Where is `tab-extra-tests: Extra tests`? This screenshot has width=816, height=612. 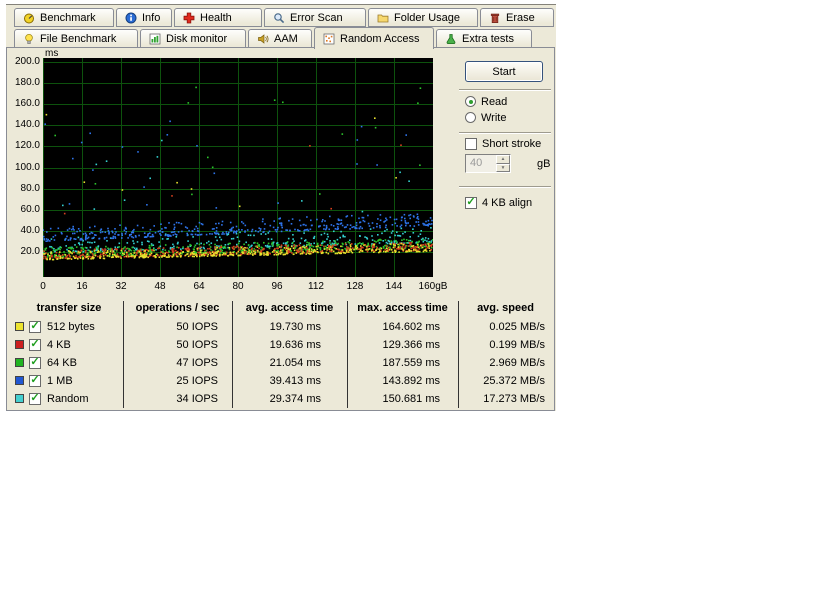
tab-extra-tests: Extra tests is located at coordinates (484, 38).